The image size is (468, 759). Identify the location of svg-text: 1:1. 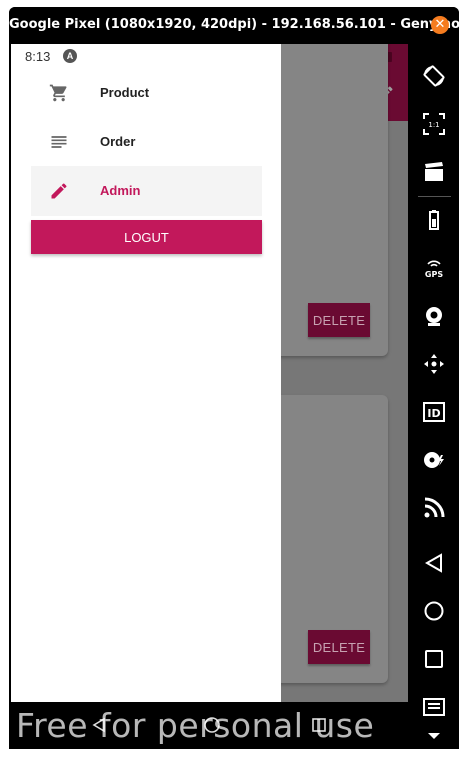
(433, 125).